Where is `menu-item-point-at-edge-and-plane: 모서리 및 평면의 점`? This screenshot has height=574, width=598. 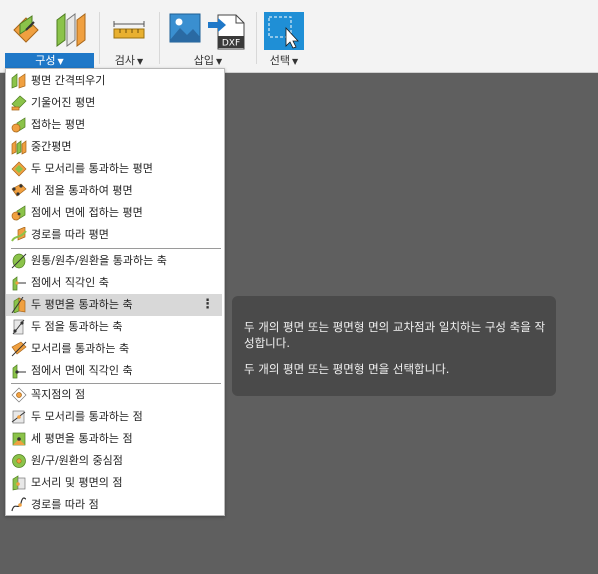
menu-item-point-at-edge-and-plane: 모서리 및 평면의 점 is located at coordinates (114, 483).